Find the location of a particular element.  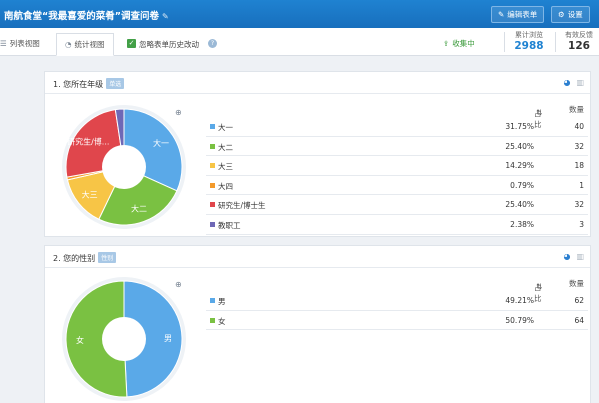

edit-form-label: 编辑表单 is located at coordinates (522, 14).